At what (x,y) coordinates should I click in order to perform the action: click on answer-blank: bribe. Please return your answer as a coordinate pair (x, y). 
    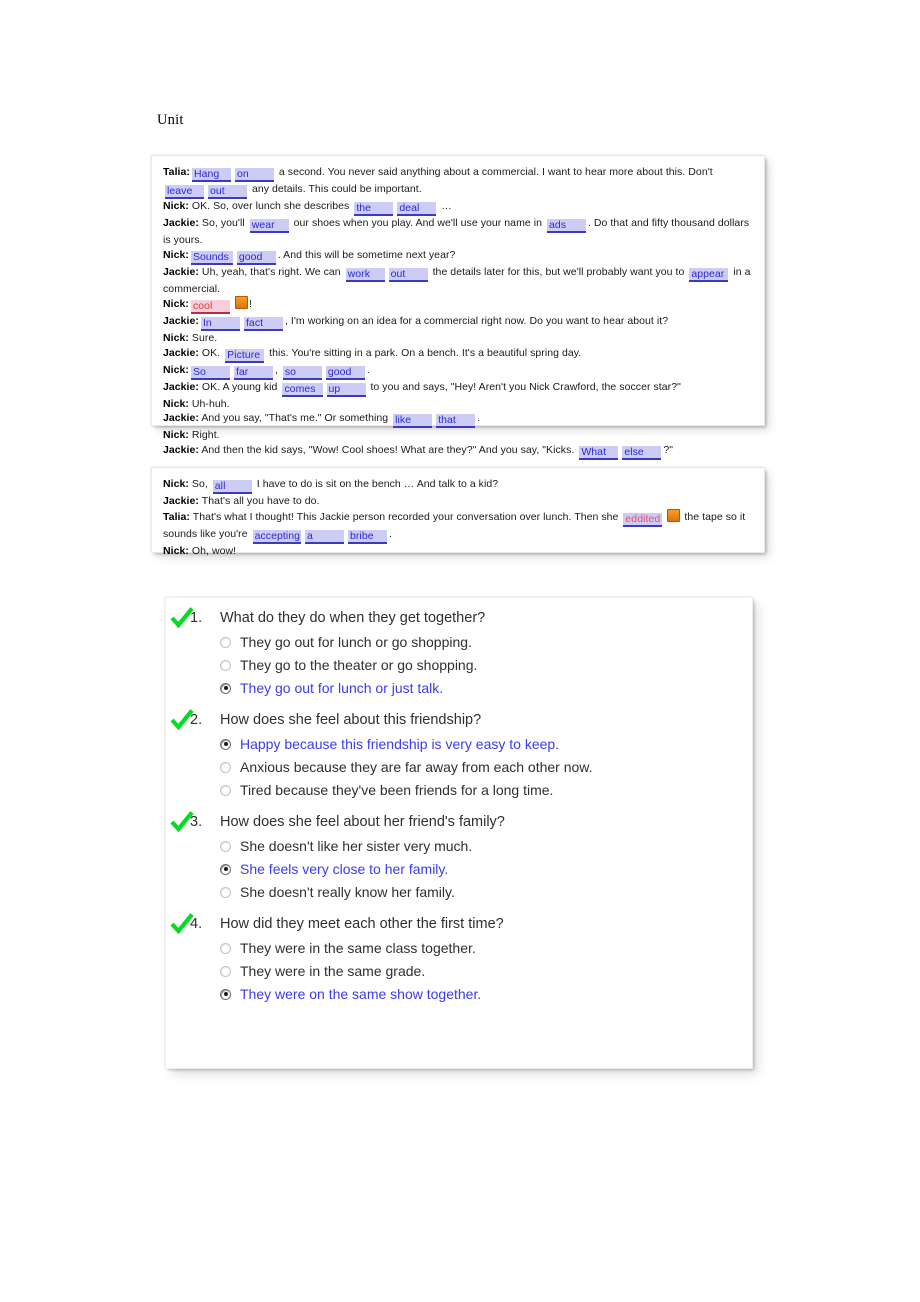
    Looking at the image, I should click on (367, 536).